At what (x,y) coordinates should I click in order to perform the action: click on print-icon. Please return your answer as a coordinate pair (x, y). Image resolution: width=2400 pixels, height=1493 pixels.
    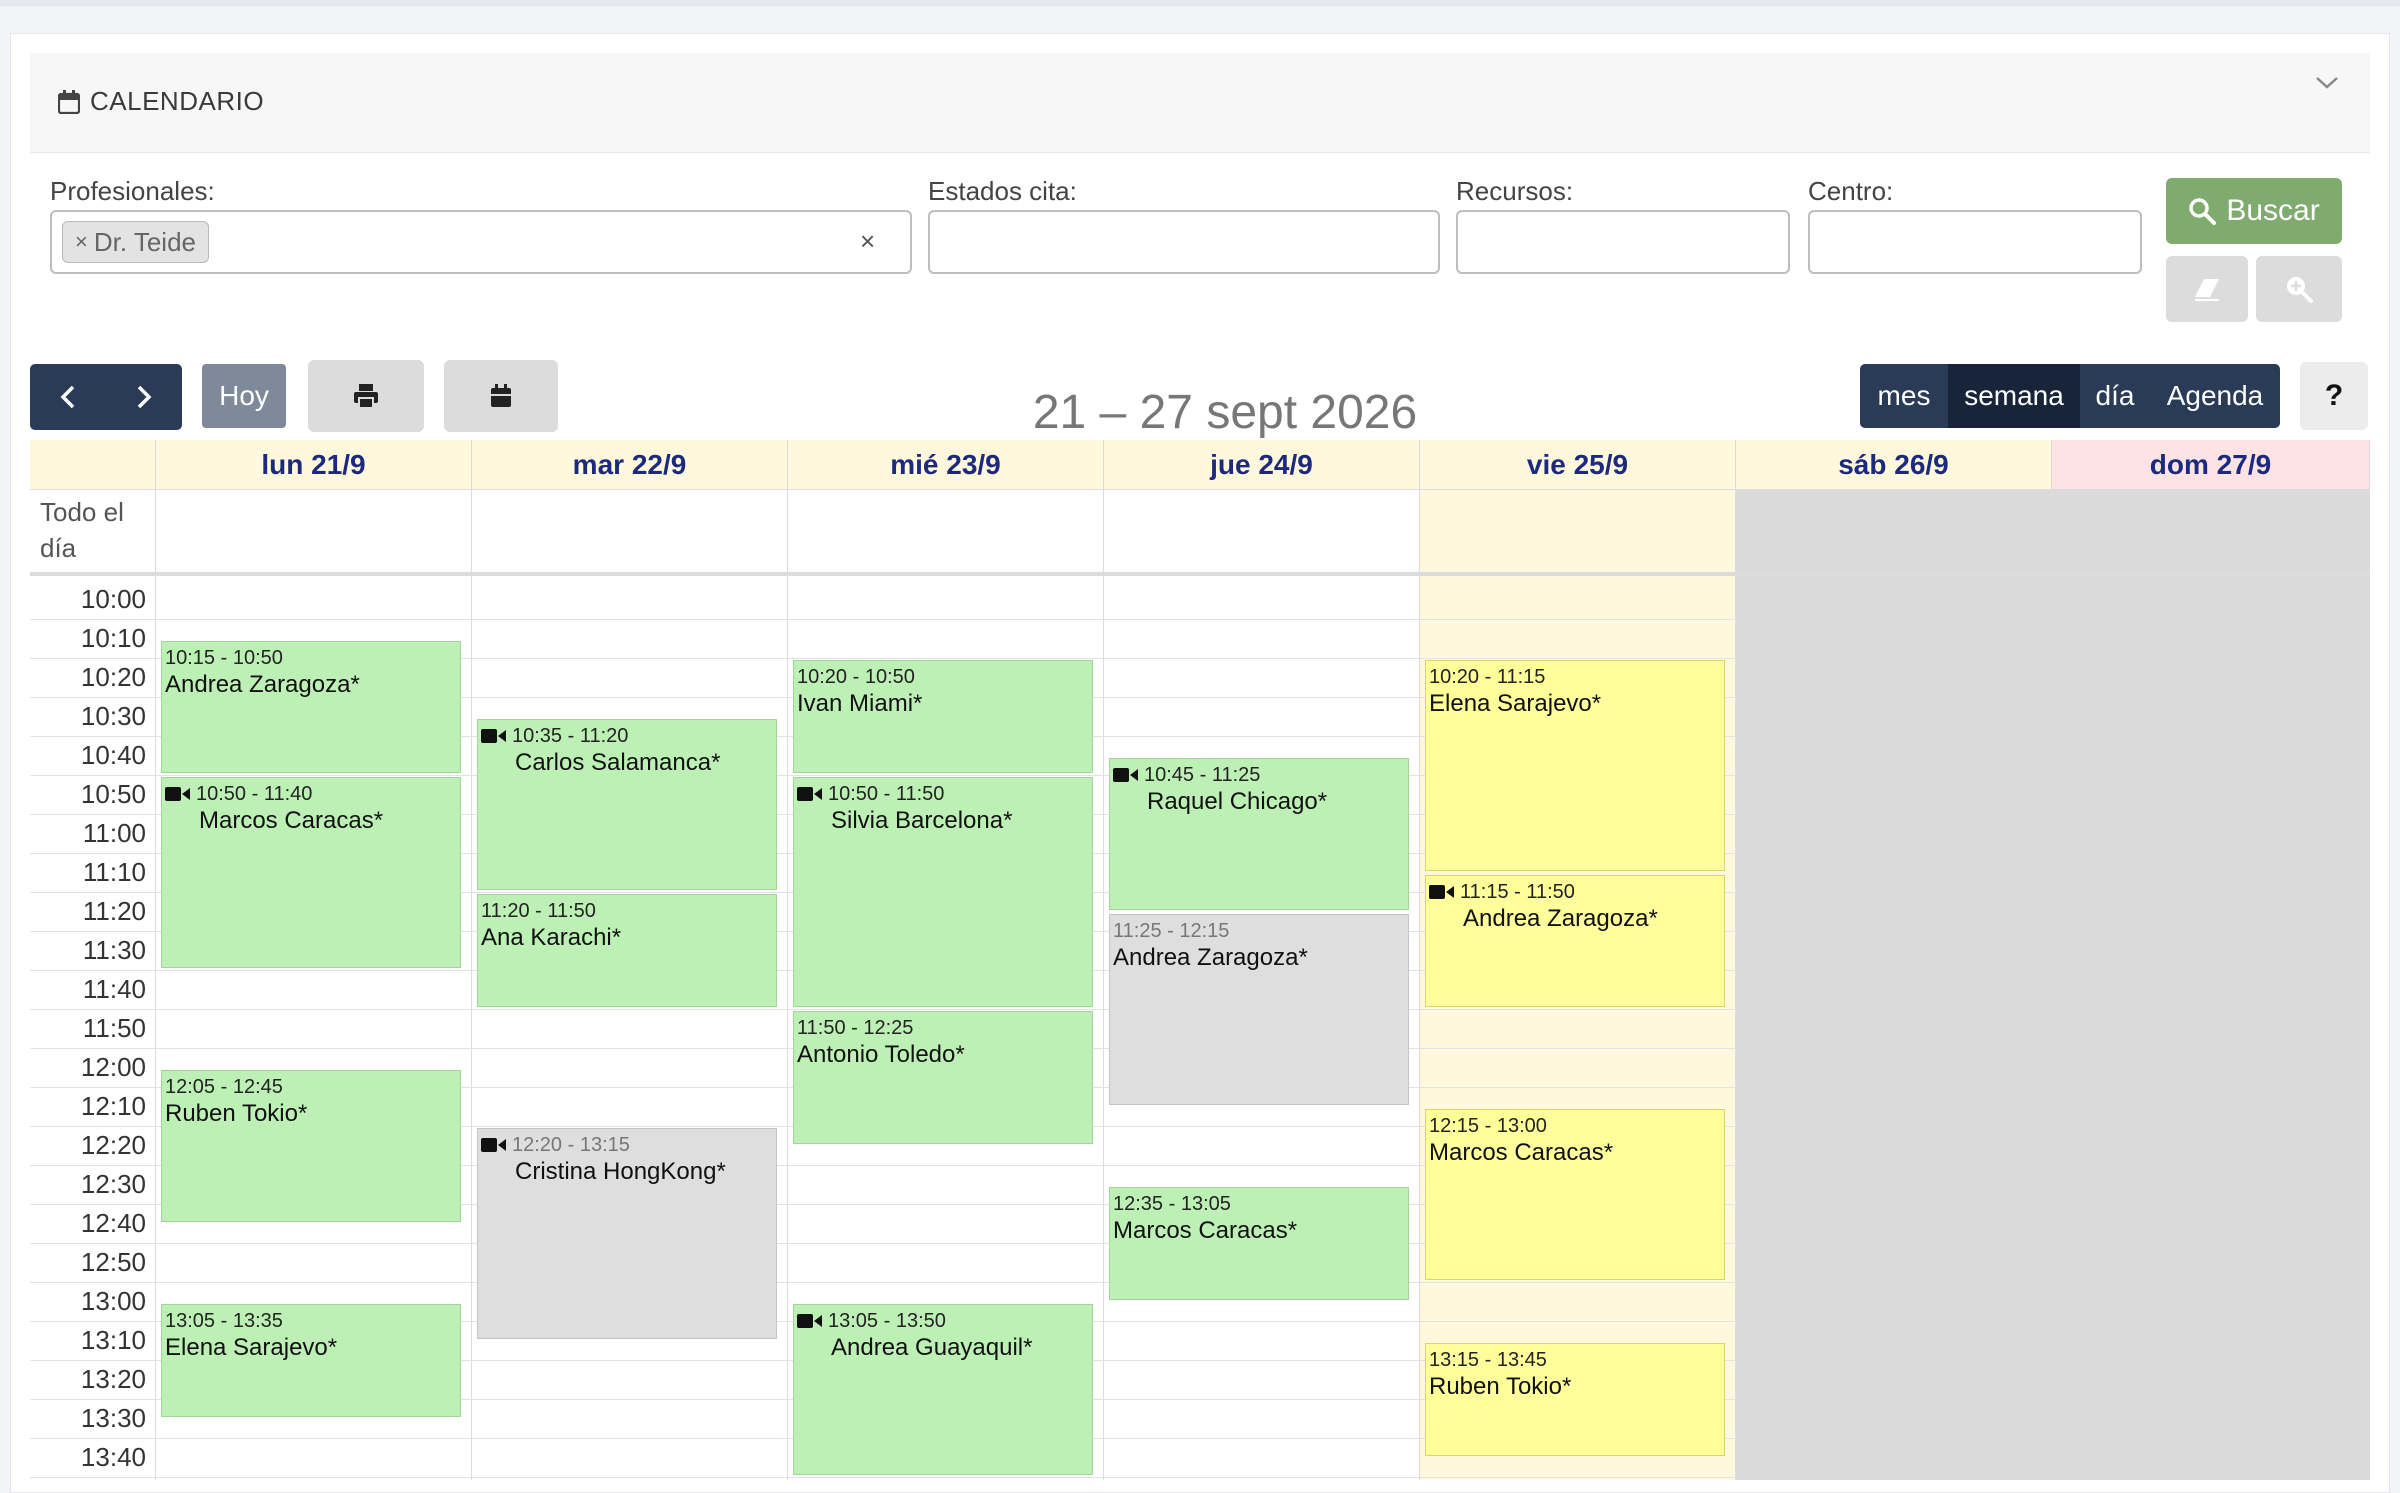
    Looking at the image, I should click on (366, 396).